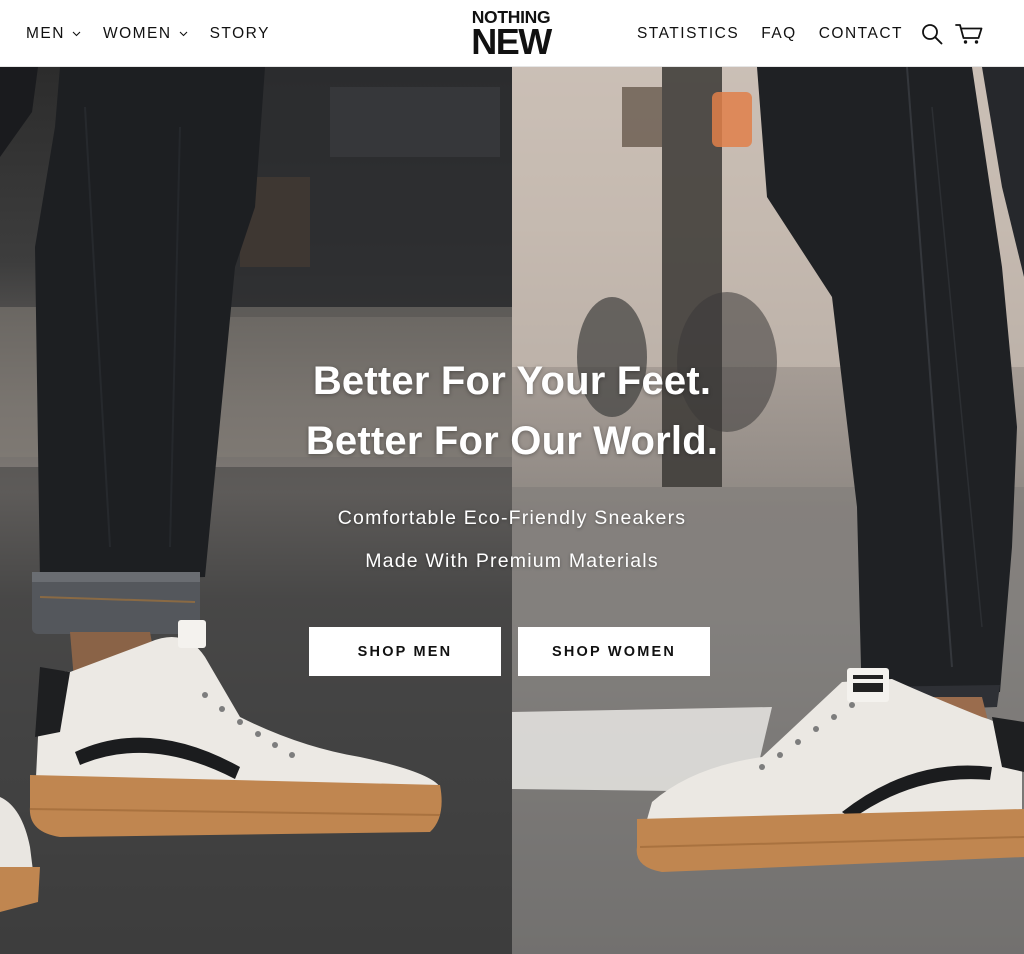 This screenshot has width=1024, height=954. I want to click on hero-headline-line-2: Better For Our World., so click(512, 441).